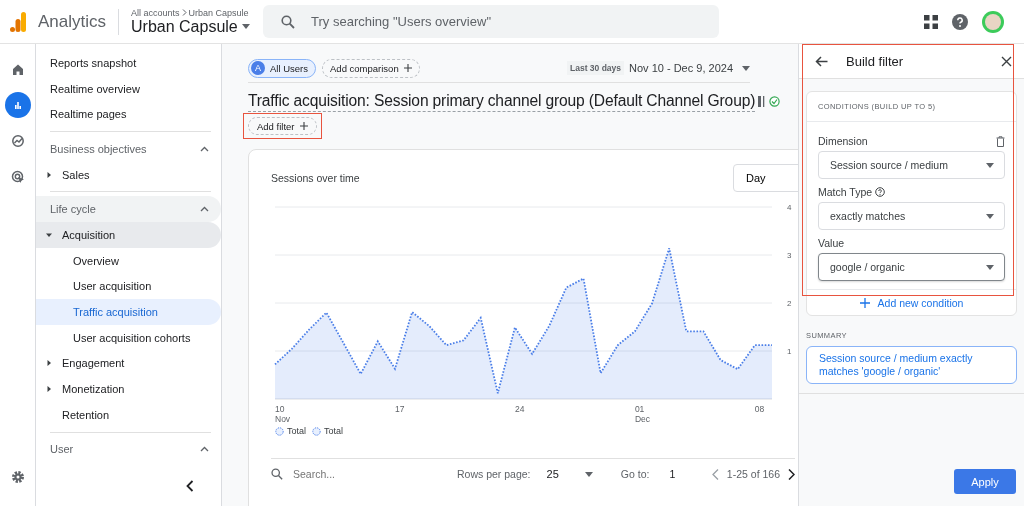  I want to click on rows-per-page-dropdown: 25, so click(569, 474).